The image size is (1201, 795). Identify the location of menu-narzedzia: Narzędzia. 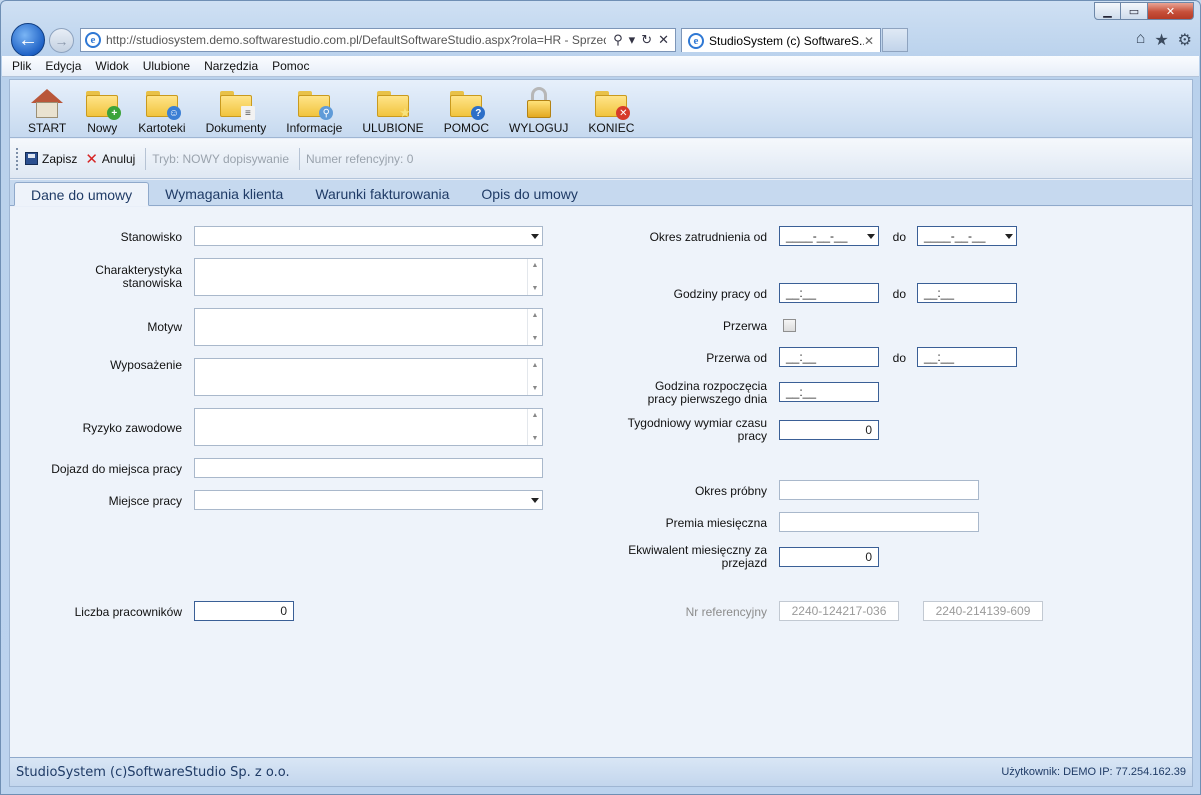
(231, 66).